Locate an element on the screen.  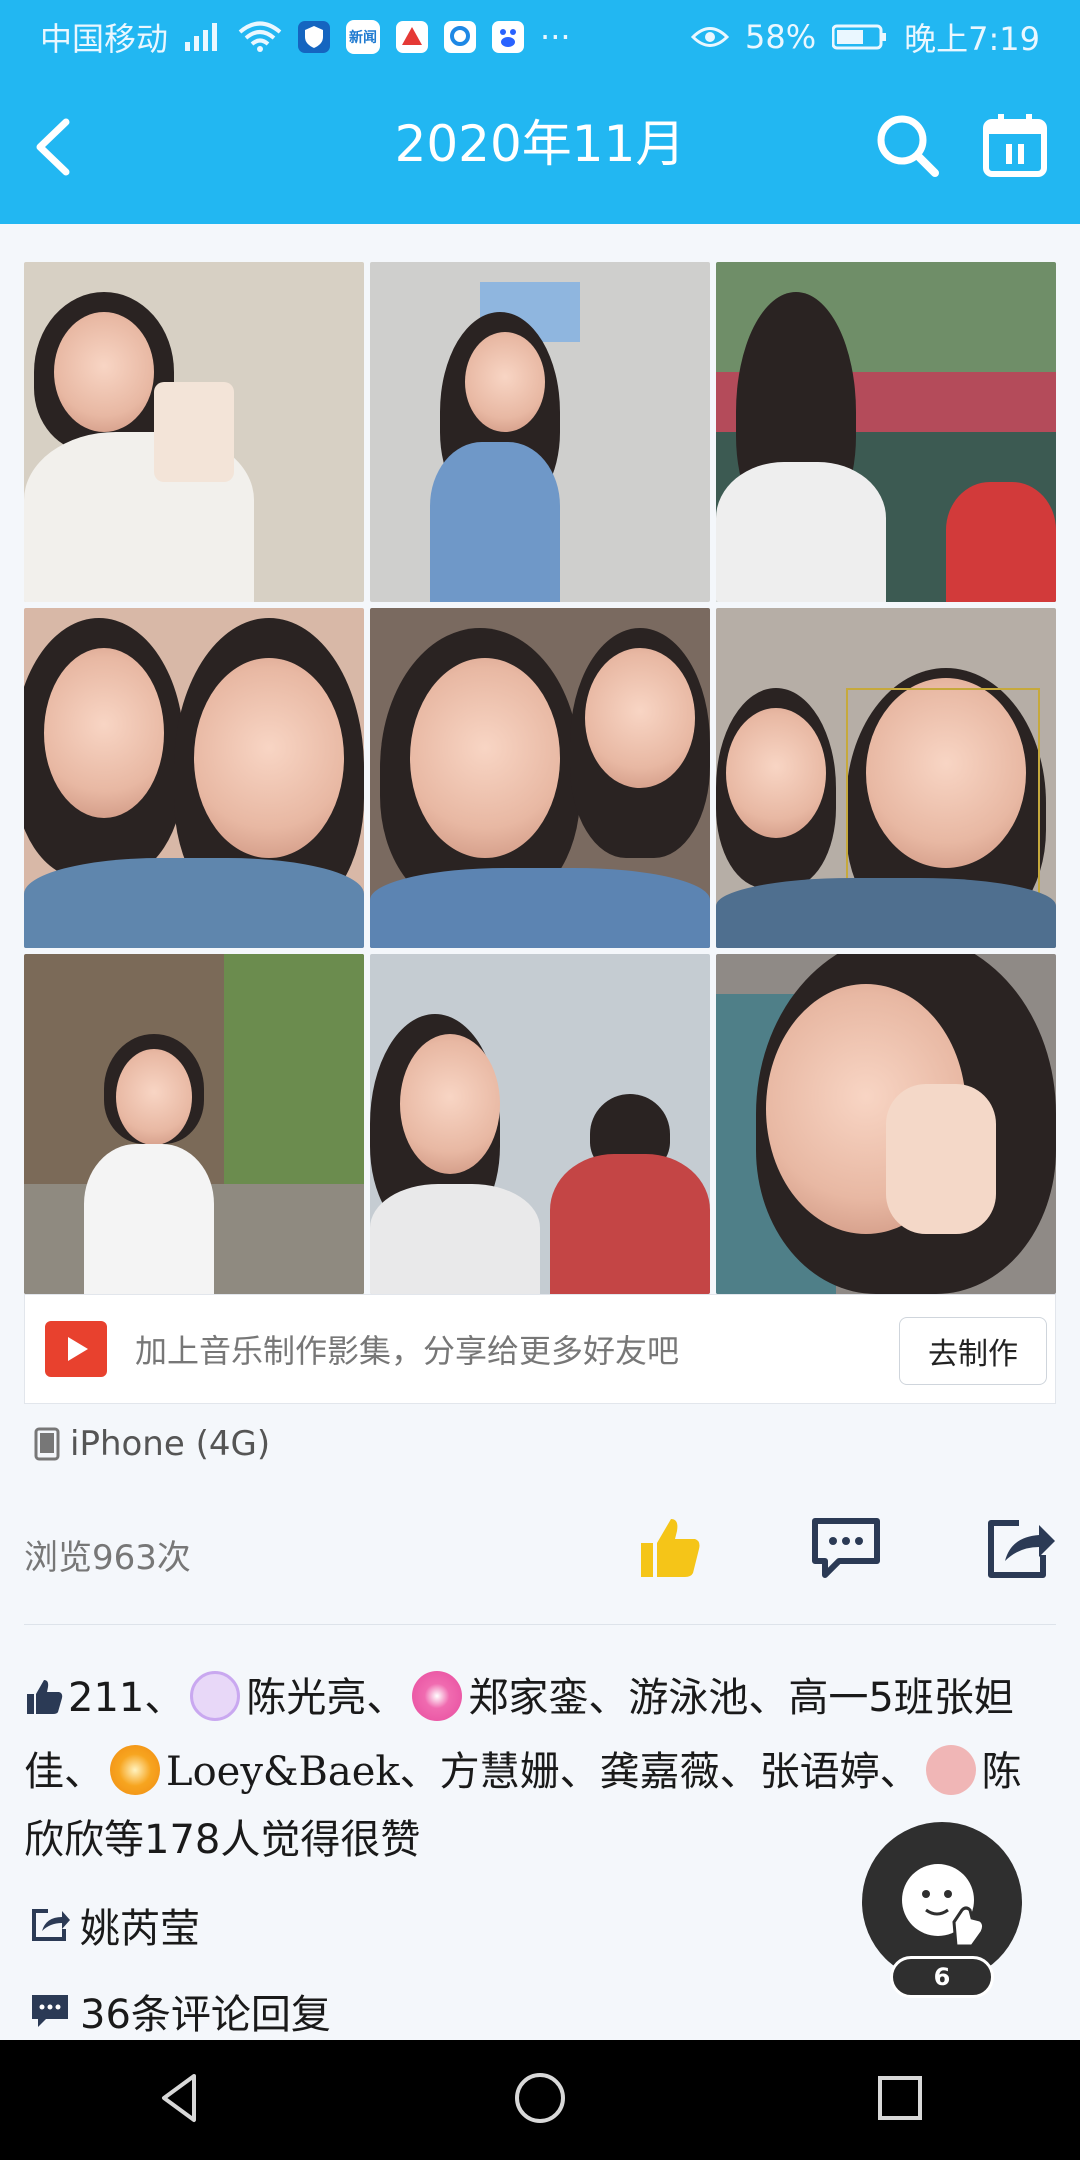
liker-name: 陈光亮 is located at coordinates (306, 1698).